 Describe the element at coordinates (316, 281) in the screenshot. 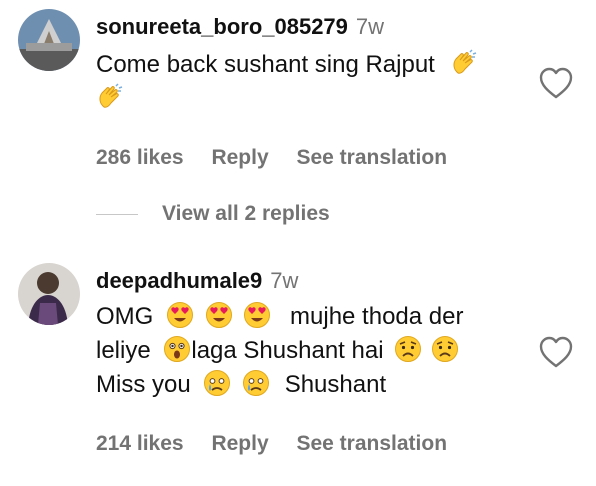

I see `comment-header: deepadhumale9 7w` at that location.